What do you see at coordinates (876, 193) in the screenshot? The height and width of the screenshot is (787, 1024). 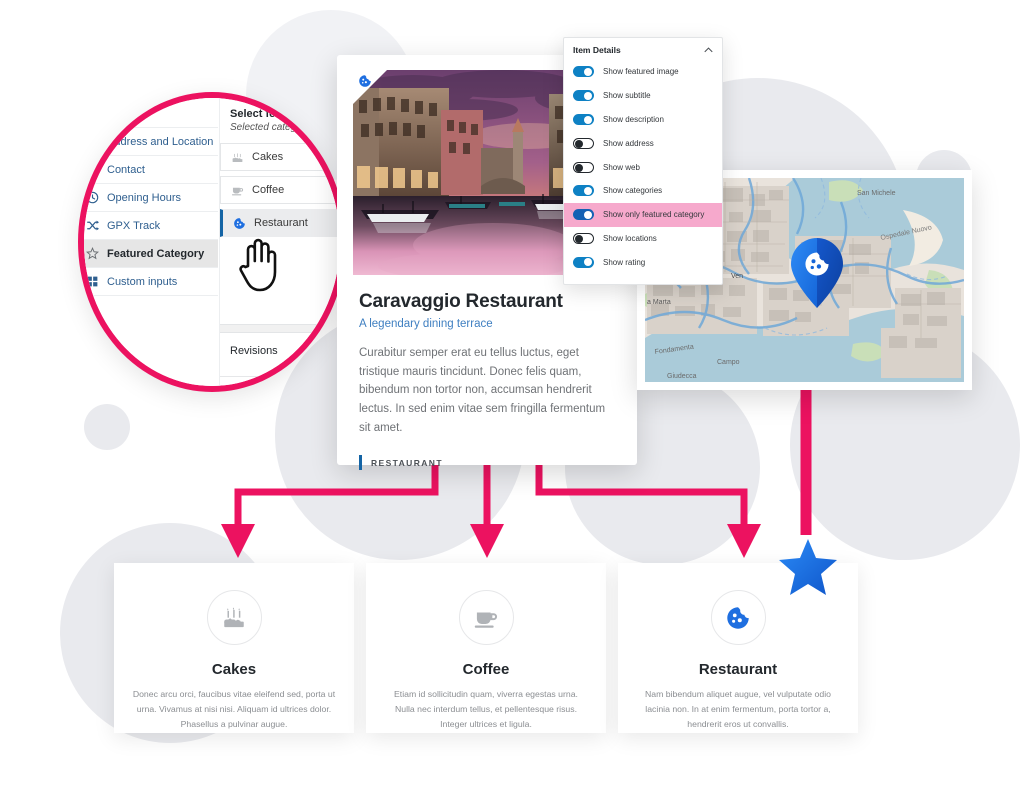 I see `map-label: San Michele` at bounding box center [876, 193].